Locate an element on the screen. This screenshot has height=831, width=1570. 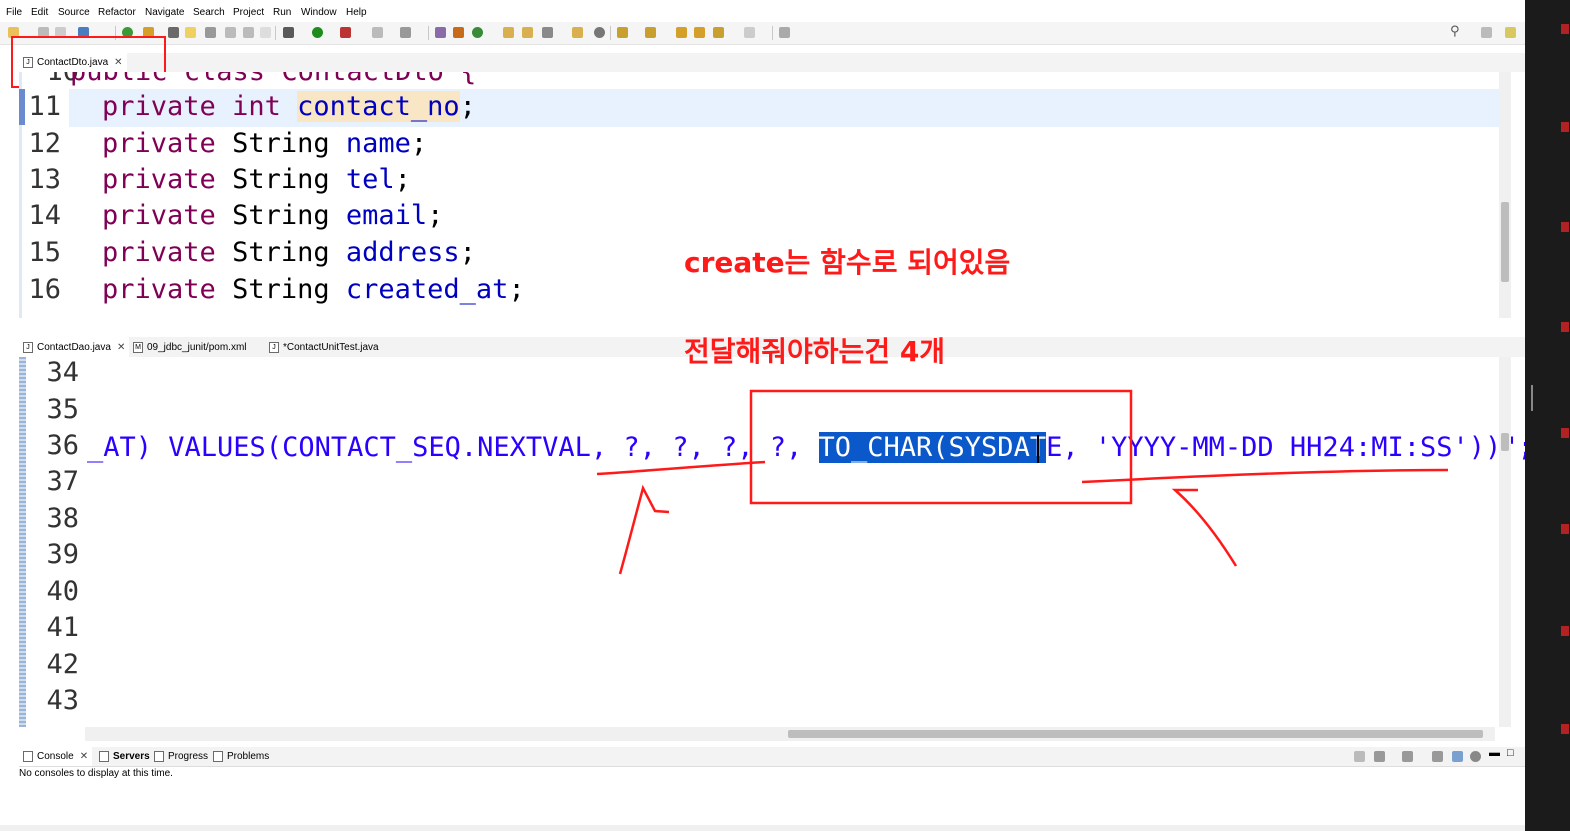
side-strip is located at coordinates (1547, 415).